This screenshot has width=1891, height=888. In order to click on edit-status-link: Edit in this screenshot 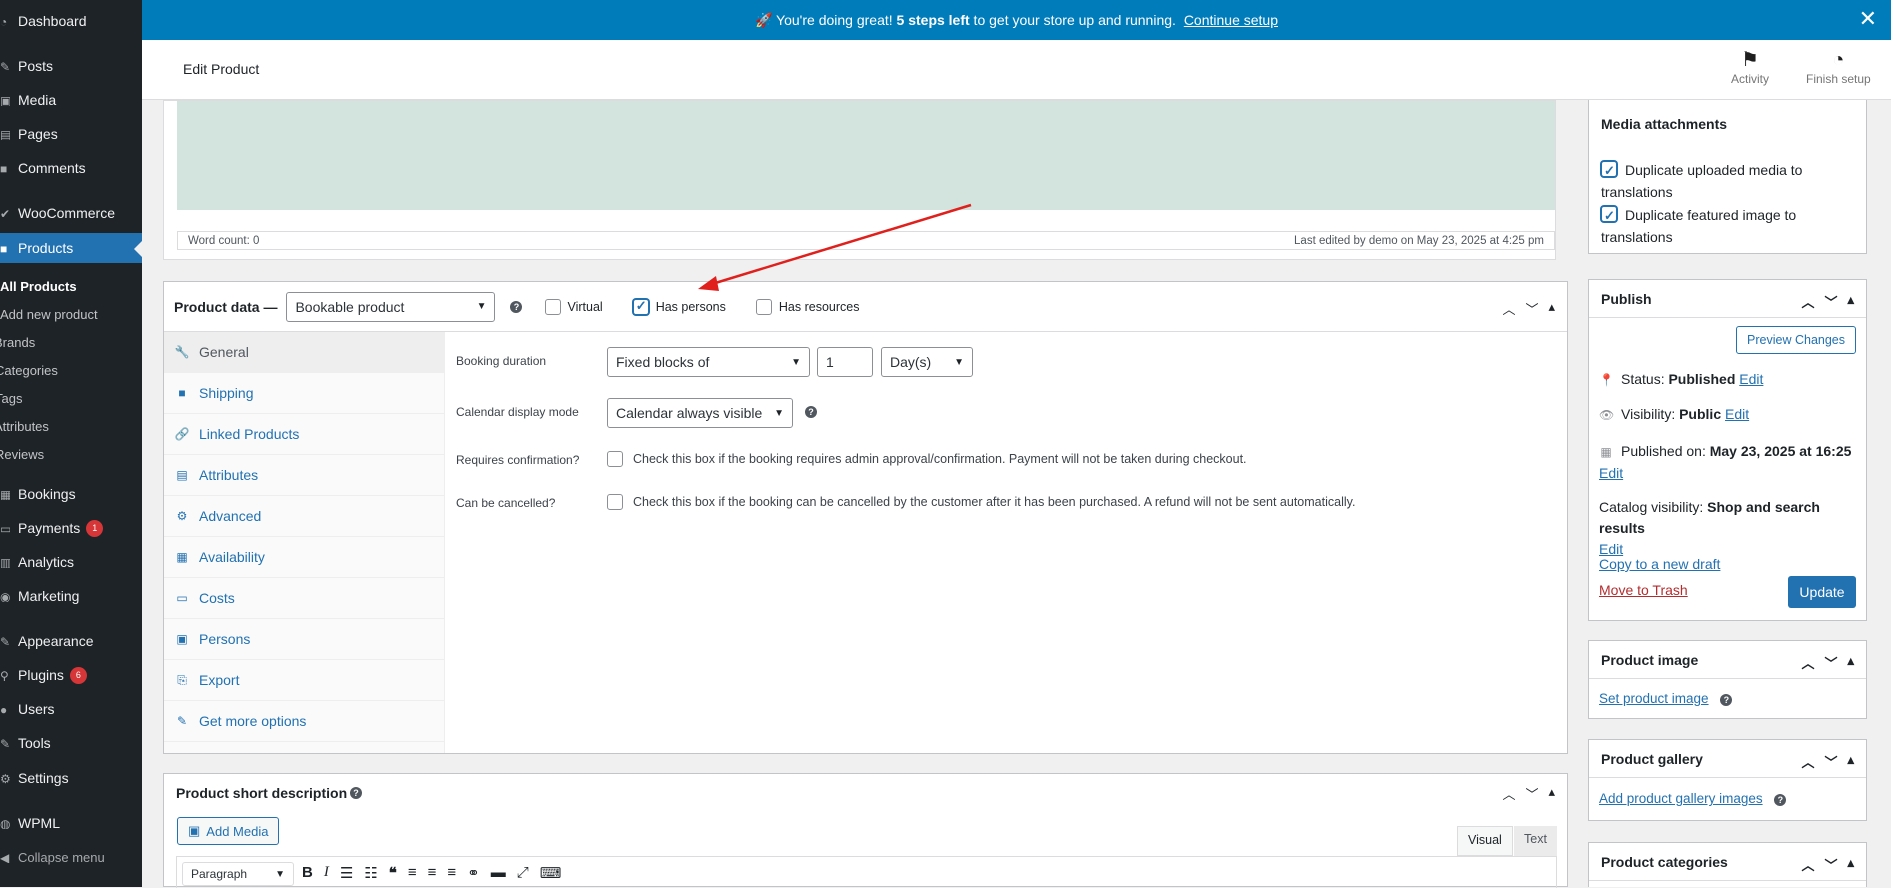, I will do `click(1751, 379)`.